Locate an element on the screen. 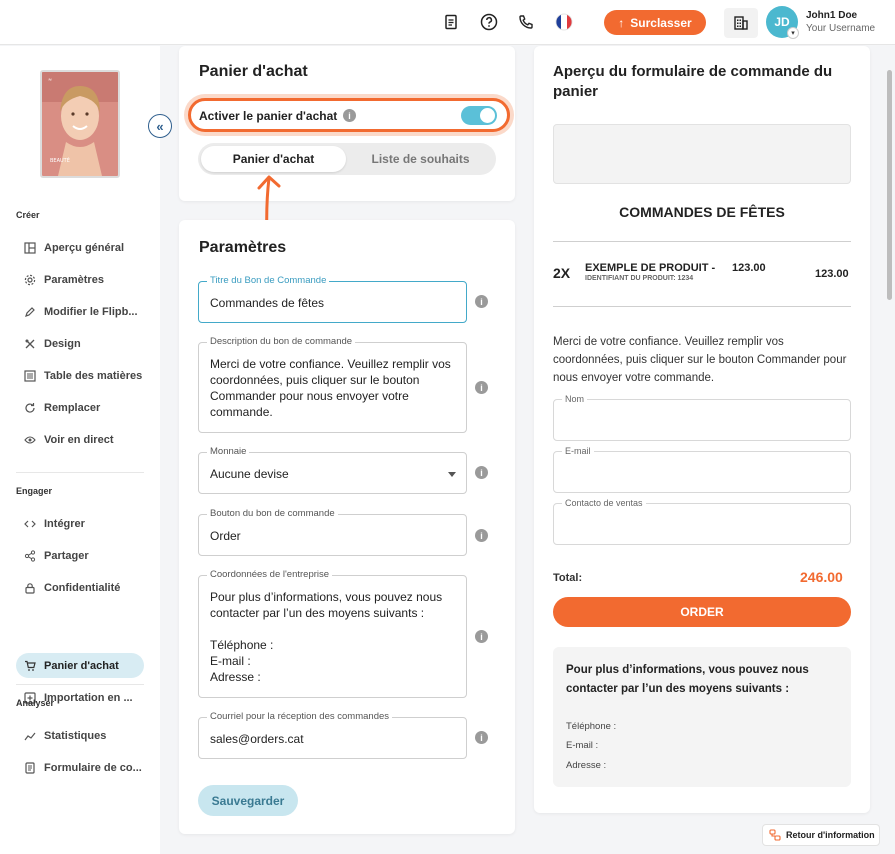 The width and height of the screenshot is (895, 854). section-title-create: Créer is located at coordinates (28, 215).